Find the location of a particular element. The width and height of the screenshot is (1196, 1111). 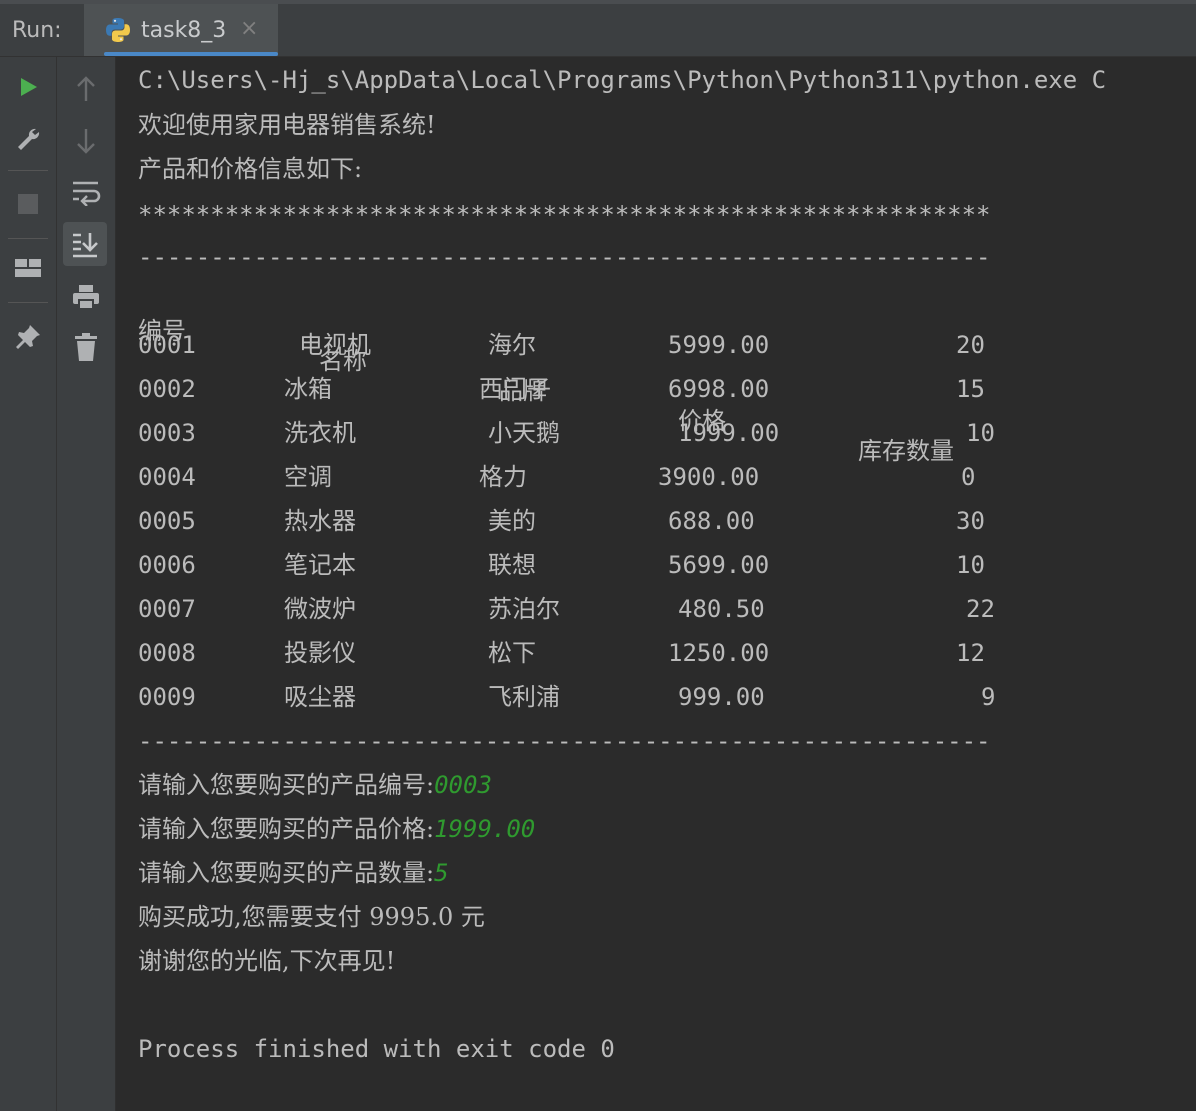

cell-brand: 小天鹅 is located at coordinates (524, 433).